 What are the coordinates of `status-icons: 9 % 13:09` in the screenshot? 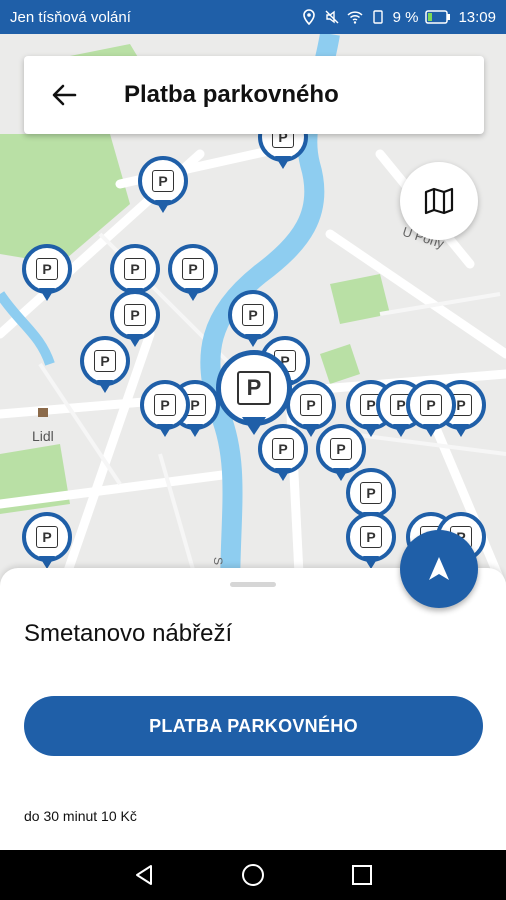 It's located at (398, 17).